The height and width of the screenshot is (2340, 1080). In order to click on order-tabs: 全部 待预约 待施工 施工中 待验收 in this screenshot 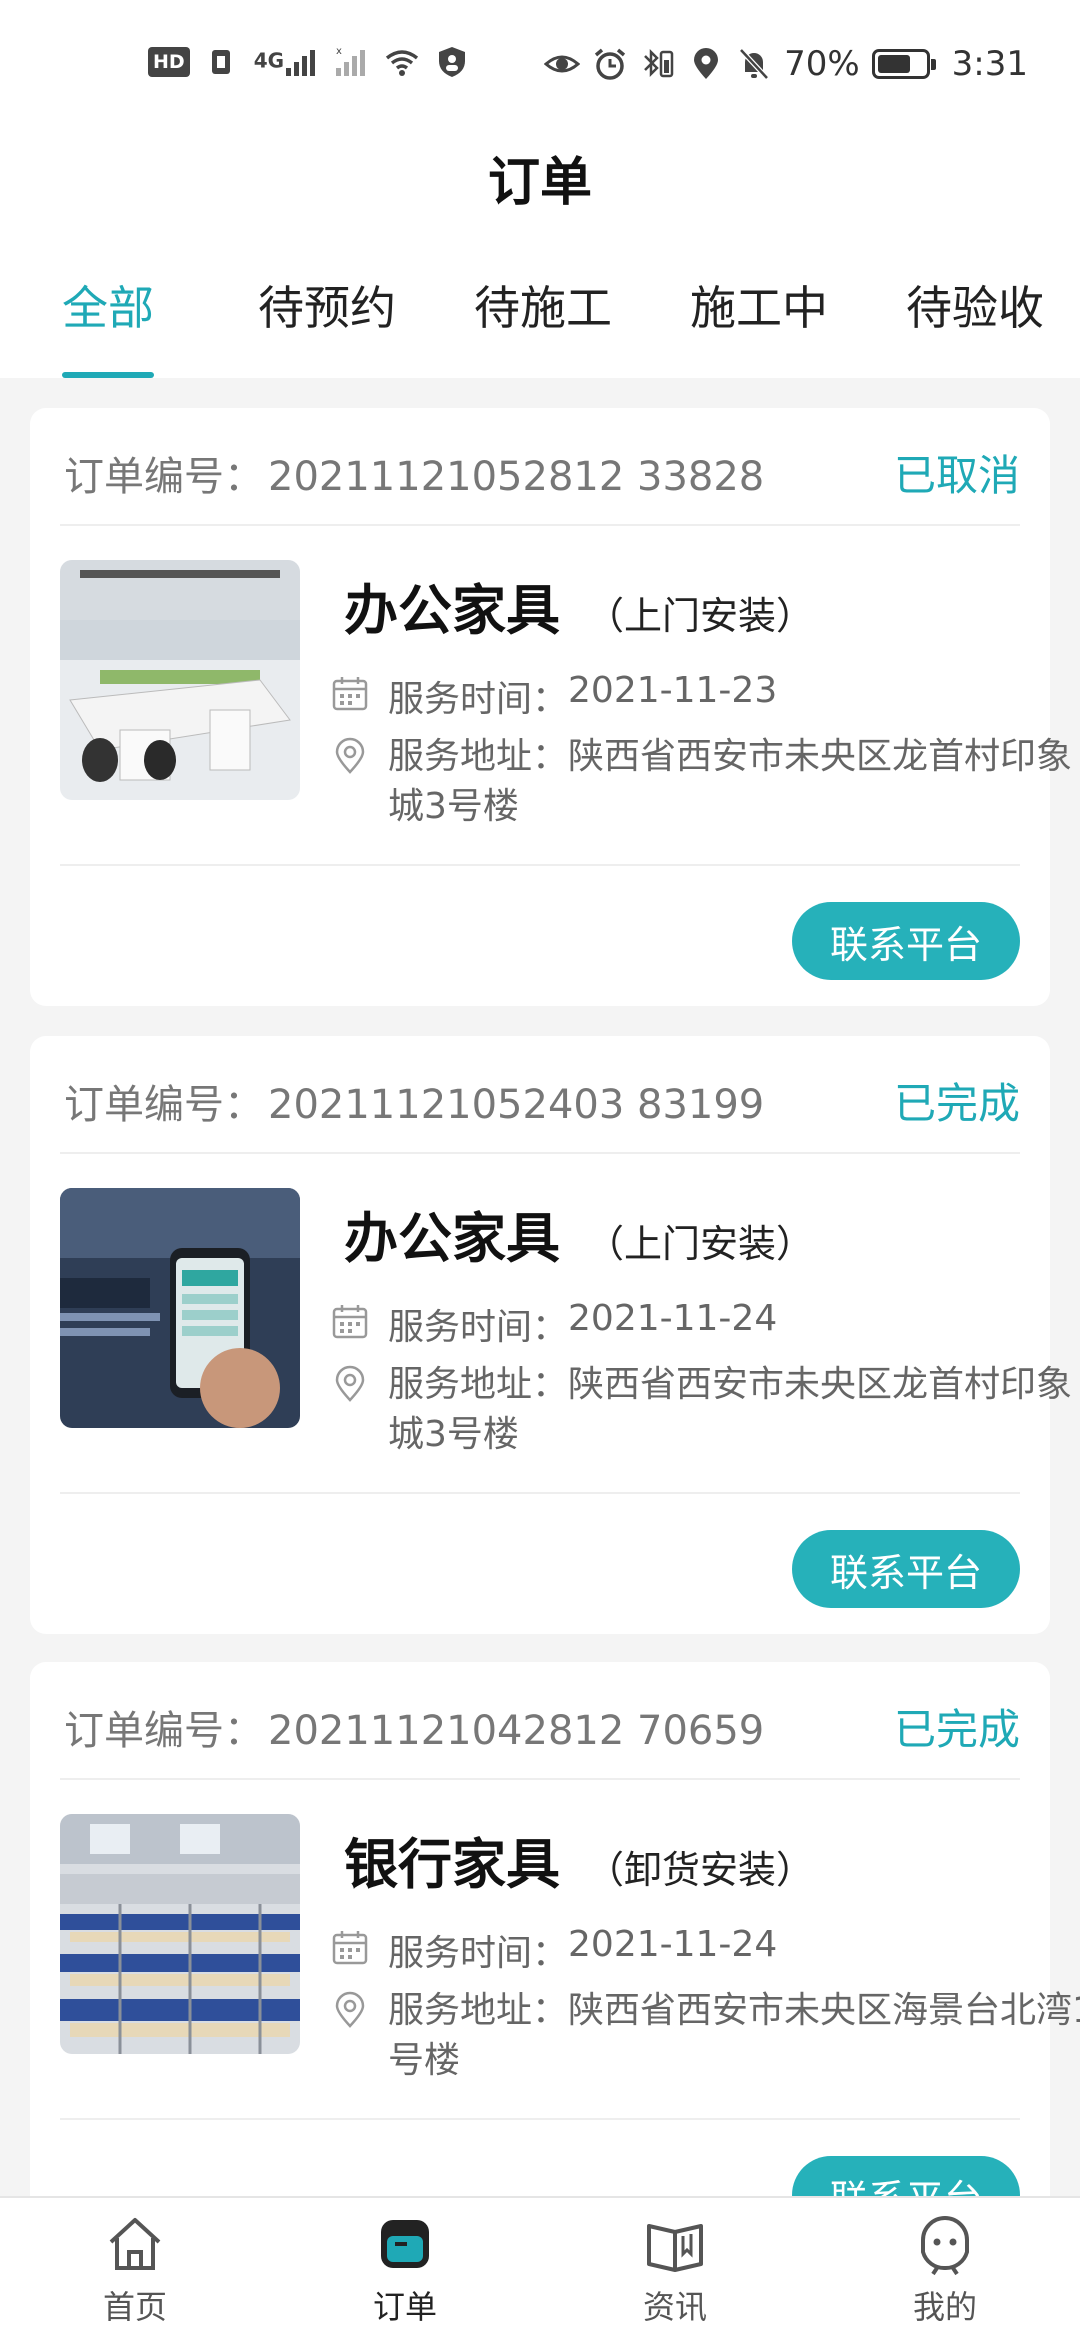, I will do `click(540, 325)`.